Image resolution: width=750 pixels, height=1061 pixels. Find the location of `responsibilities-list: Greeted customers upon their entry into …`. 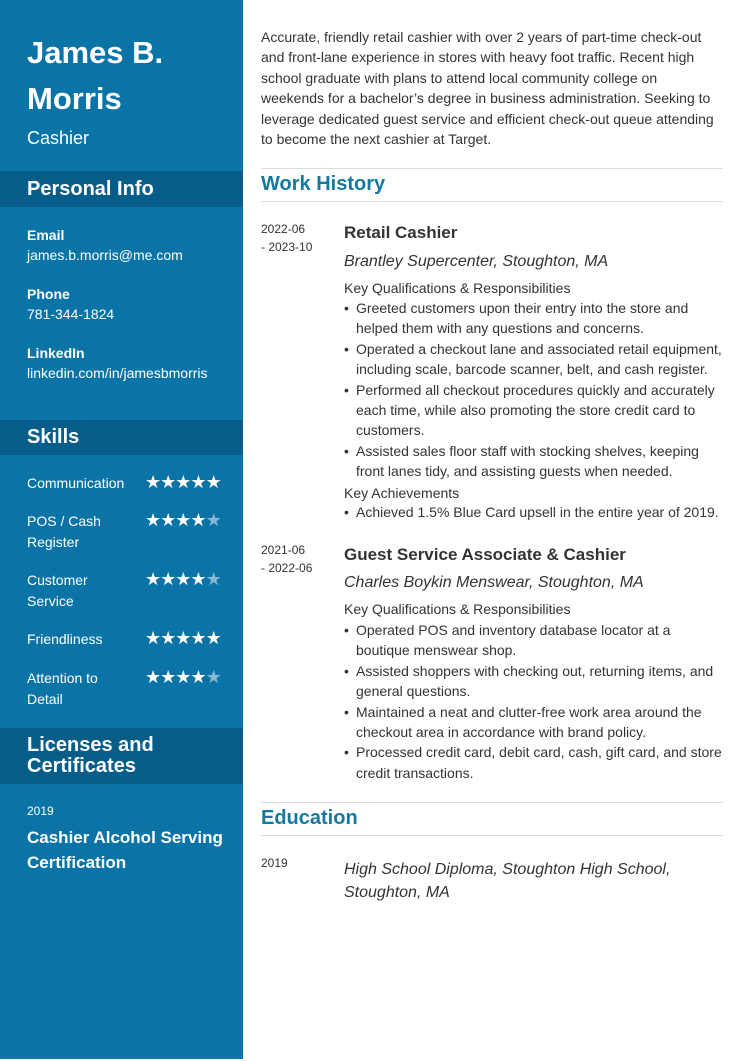

responsibilities-list: Greeted customers upon their entry into … is located at coordinates (534, 390).